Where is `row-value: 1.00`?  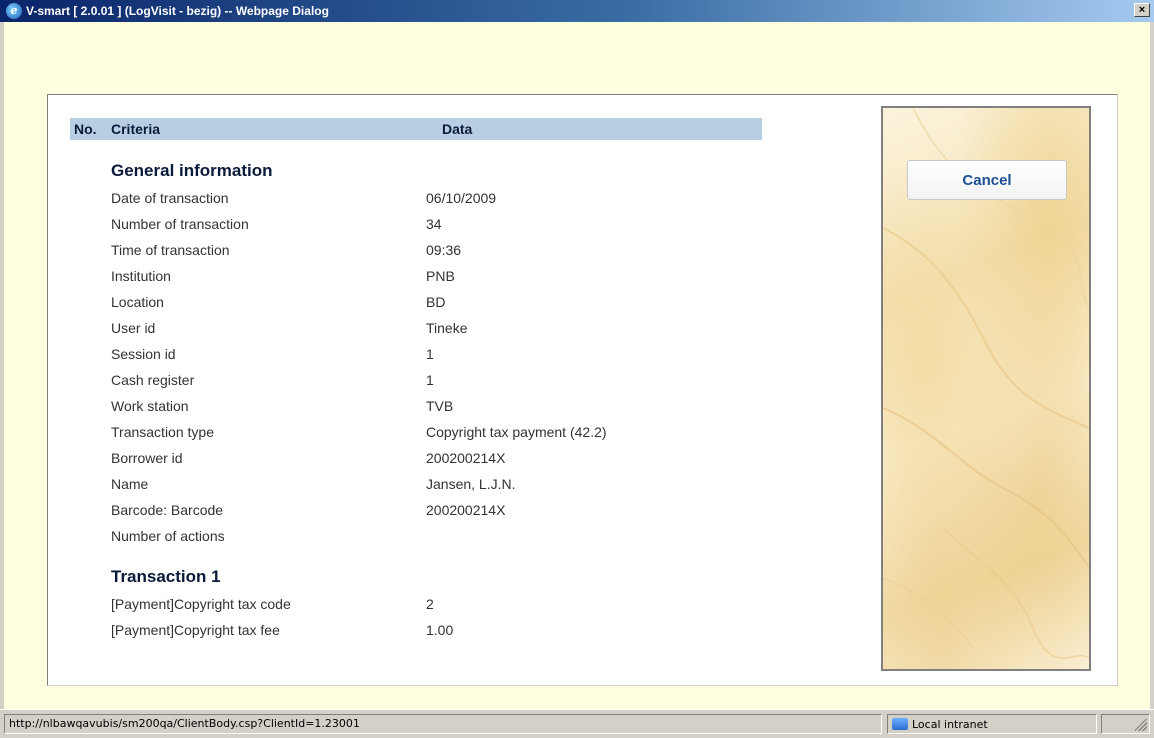
row-value: 1.00 is located at coordinates (440, 630).